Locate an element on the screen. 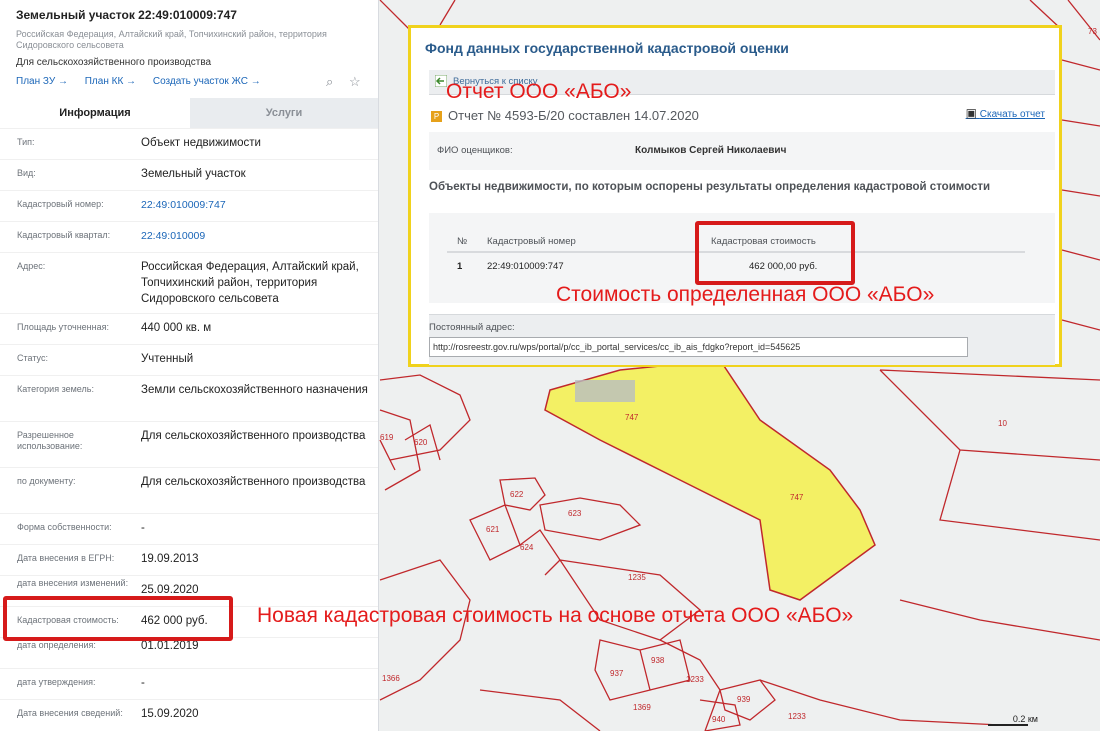  row-label: Кадастровый квартал: is located at coordinates (64, 235).